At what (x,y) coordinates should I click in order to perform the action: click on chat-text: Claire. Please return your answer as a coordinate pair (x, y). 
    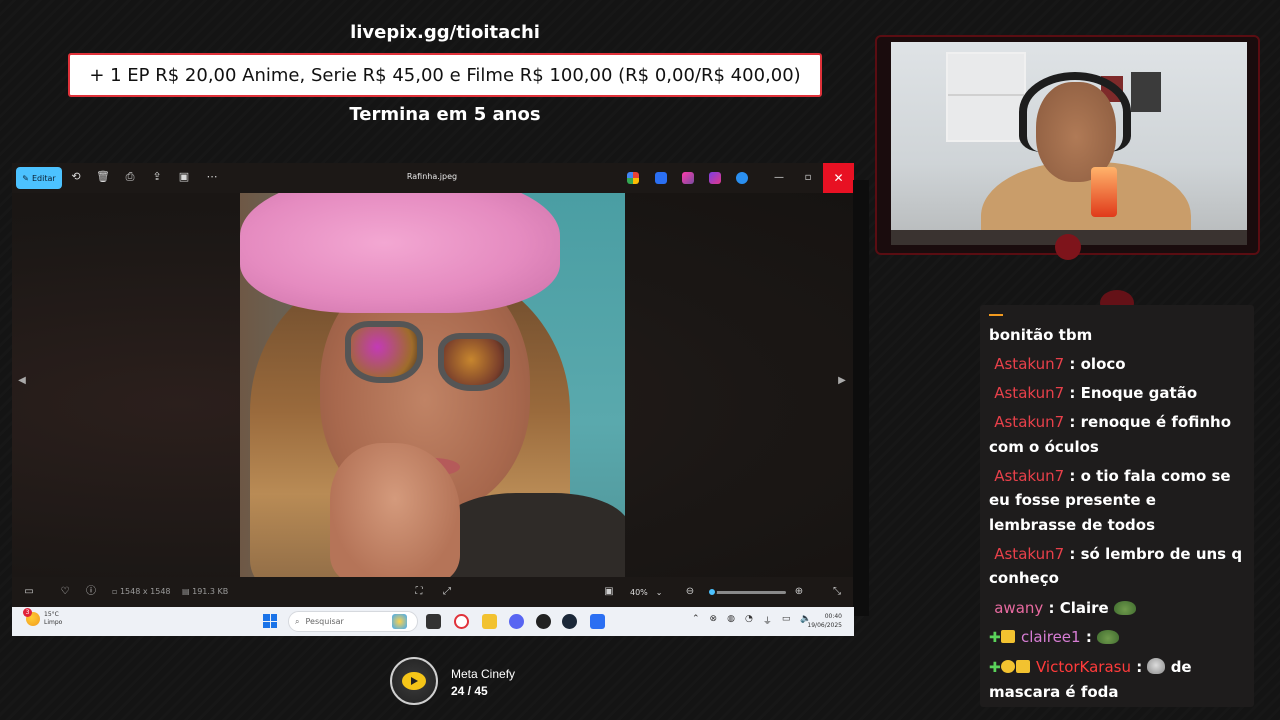
    Looking at the image, I should click on (1084, 607).